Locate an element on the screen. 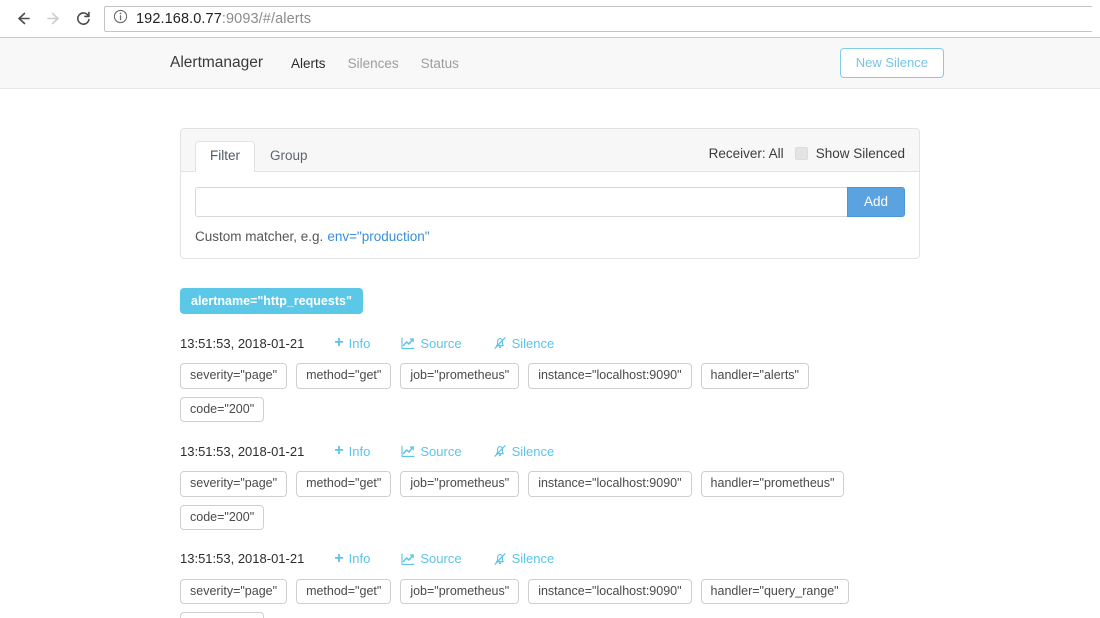  nav-link-alerts: Alerts is located at coordinates (308, 63).